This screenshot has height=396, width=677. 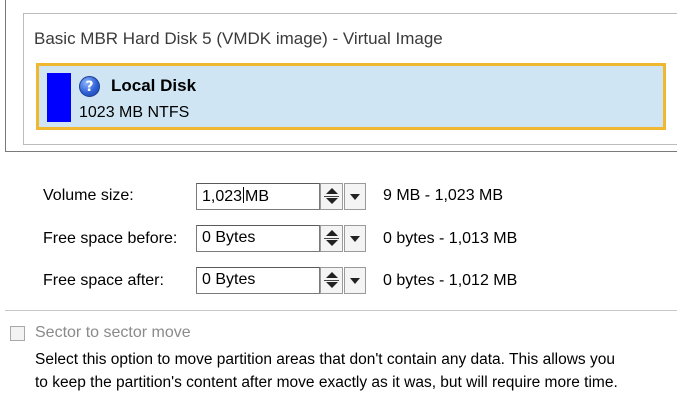 I want to click on free-space-after-spinner, so click(x=331, y=280).